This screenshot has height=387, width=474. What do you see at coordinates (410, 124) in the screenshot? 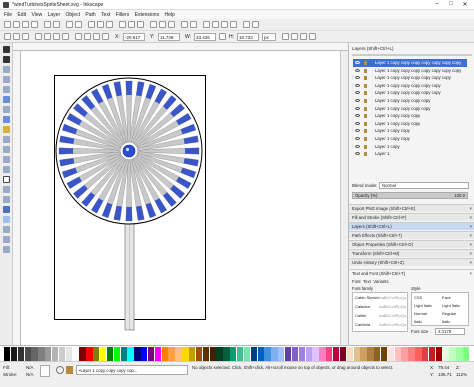
I see `layer-row: Layer 1 copy copy copy` at bounding box center [410, 124].